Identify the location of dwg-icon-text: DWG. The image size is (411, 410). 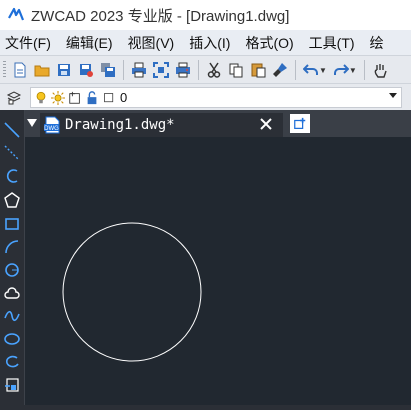
(51, 129).